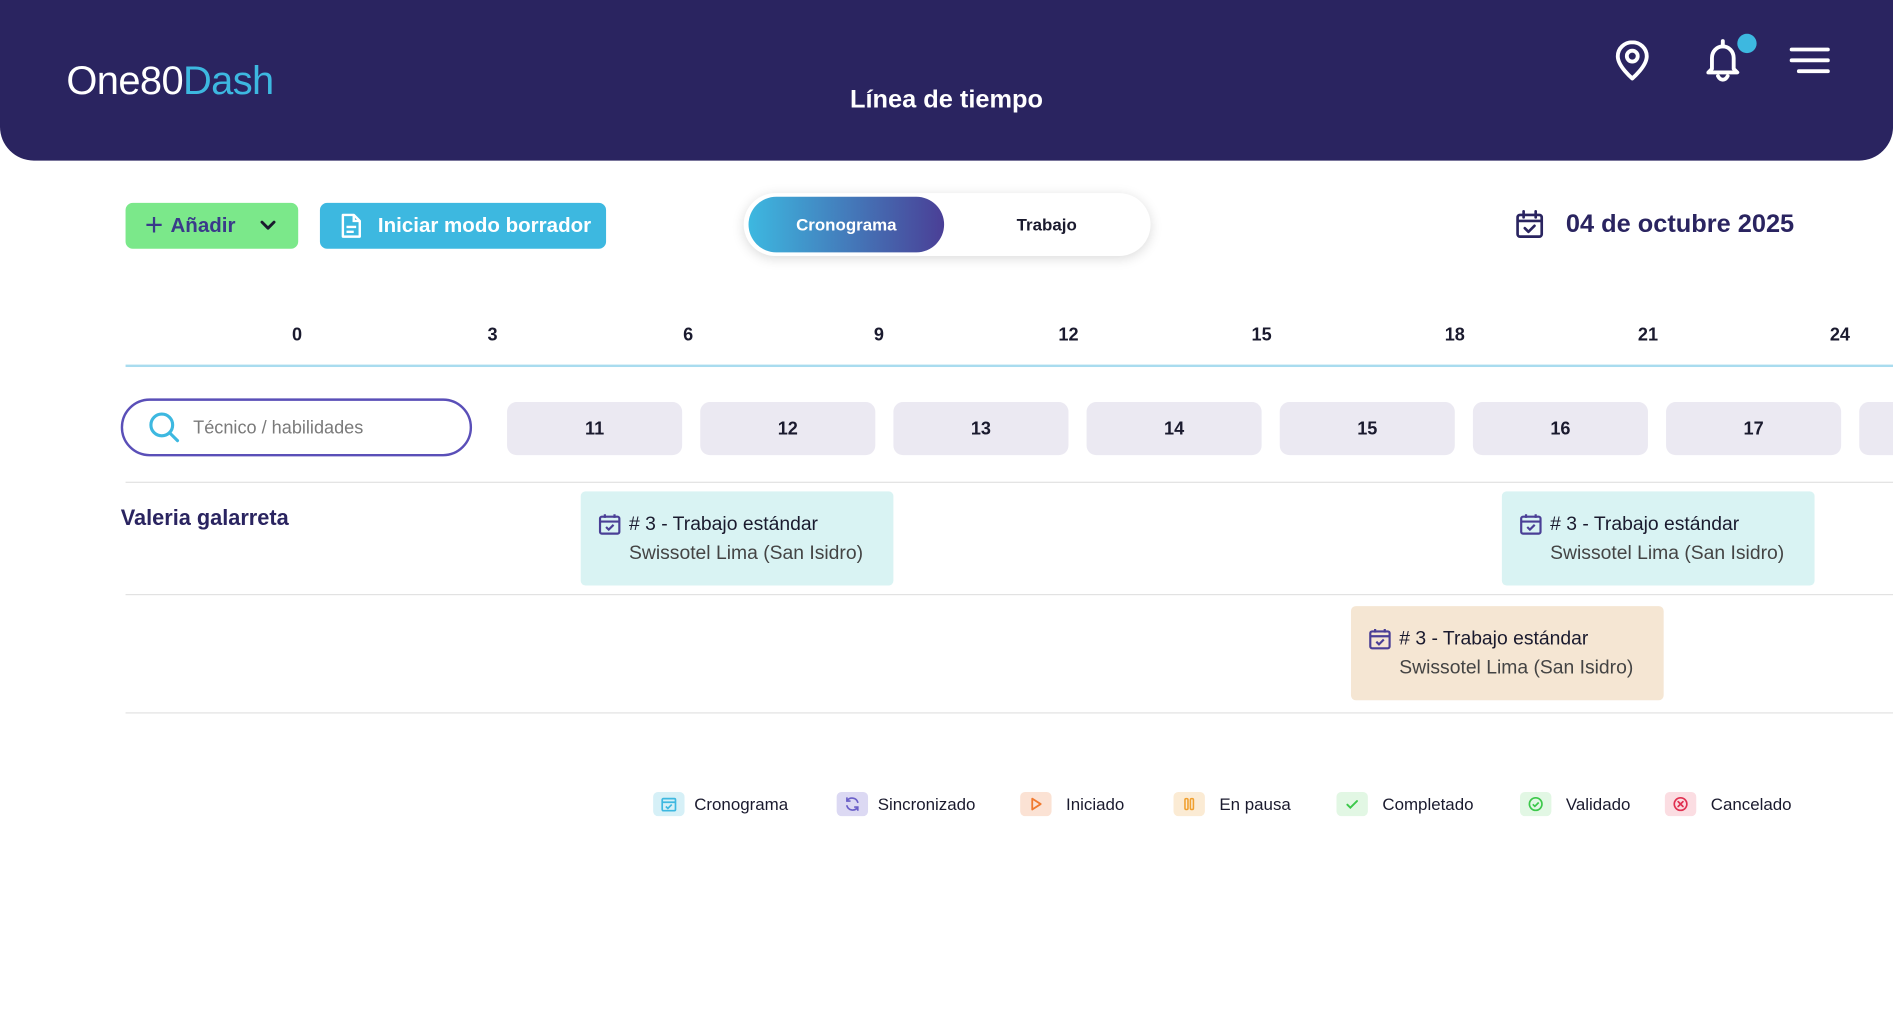  I want to click on day-chip: 13, so click(981, 429).